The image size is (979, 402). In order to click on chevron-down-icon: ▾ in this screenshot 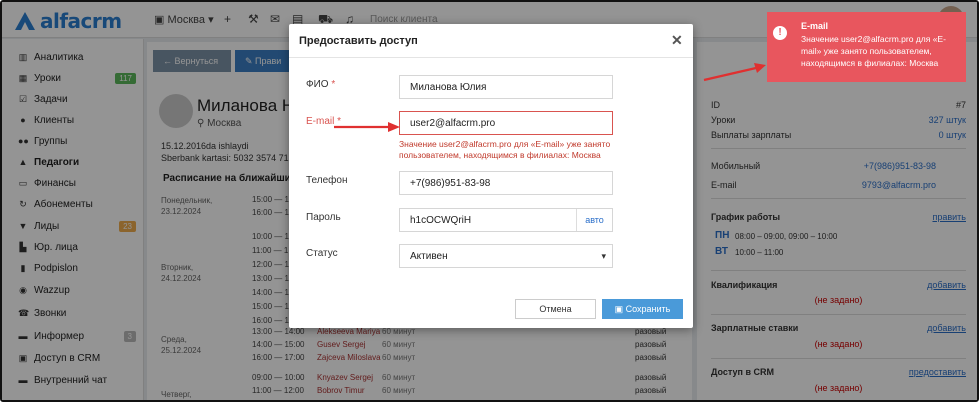, I will do `click(603, 256)`.